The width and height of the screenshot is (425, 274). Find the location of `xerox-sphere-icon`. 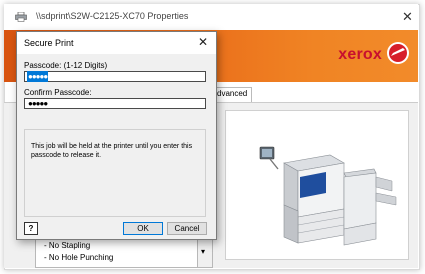

xerox-sphere-icon is located at coordinates (398, 53).